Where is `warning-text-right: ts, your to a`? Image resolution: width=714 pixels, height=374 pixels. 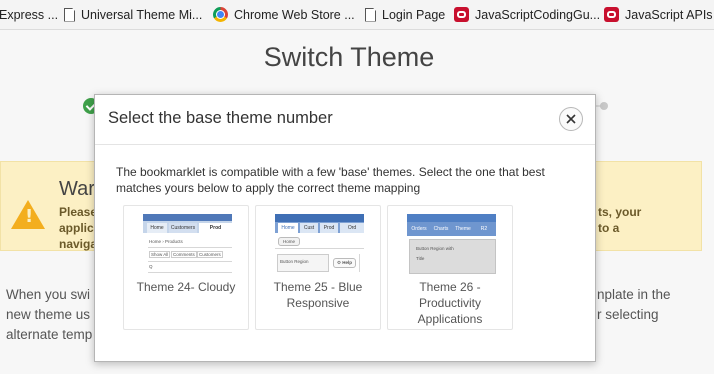
warning-text-right: ts, your to a is located at coordinates (620, 220).